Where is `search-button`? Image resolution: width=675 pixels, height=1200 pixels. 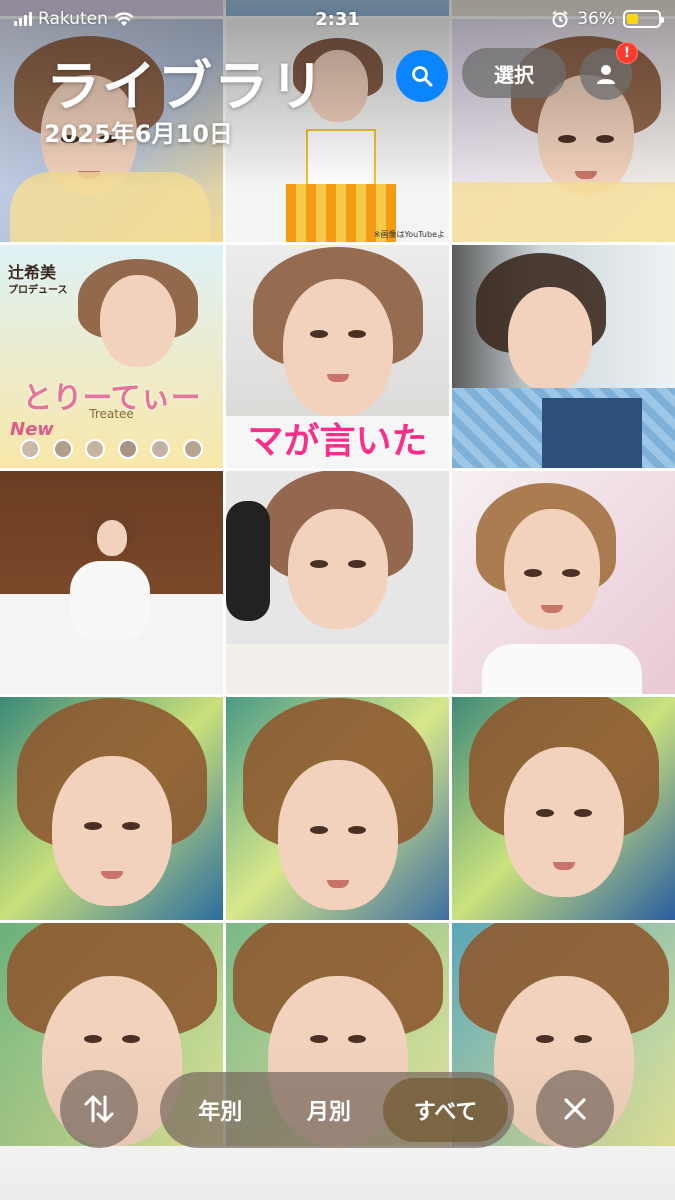
search-button is located at coordinates (422, 76).